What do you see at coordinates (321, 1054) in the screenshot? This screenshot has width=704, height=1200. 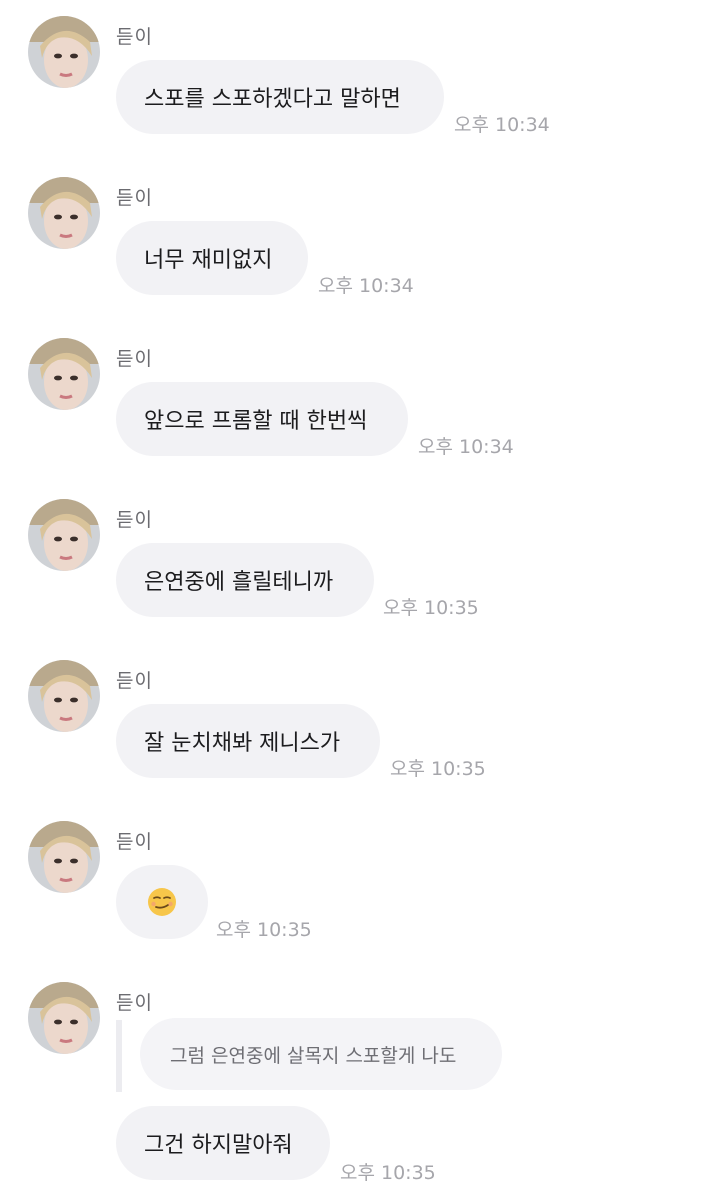 I see `quoted-reply: 그럼 은연중에 살목지 스포할게 나도` at bounding box center [321, 1054].